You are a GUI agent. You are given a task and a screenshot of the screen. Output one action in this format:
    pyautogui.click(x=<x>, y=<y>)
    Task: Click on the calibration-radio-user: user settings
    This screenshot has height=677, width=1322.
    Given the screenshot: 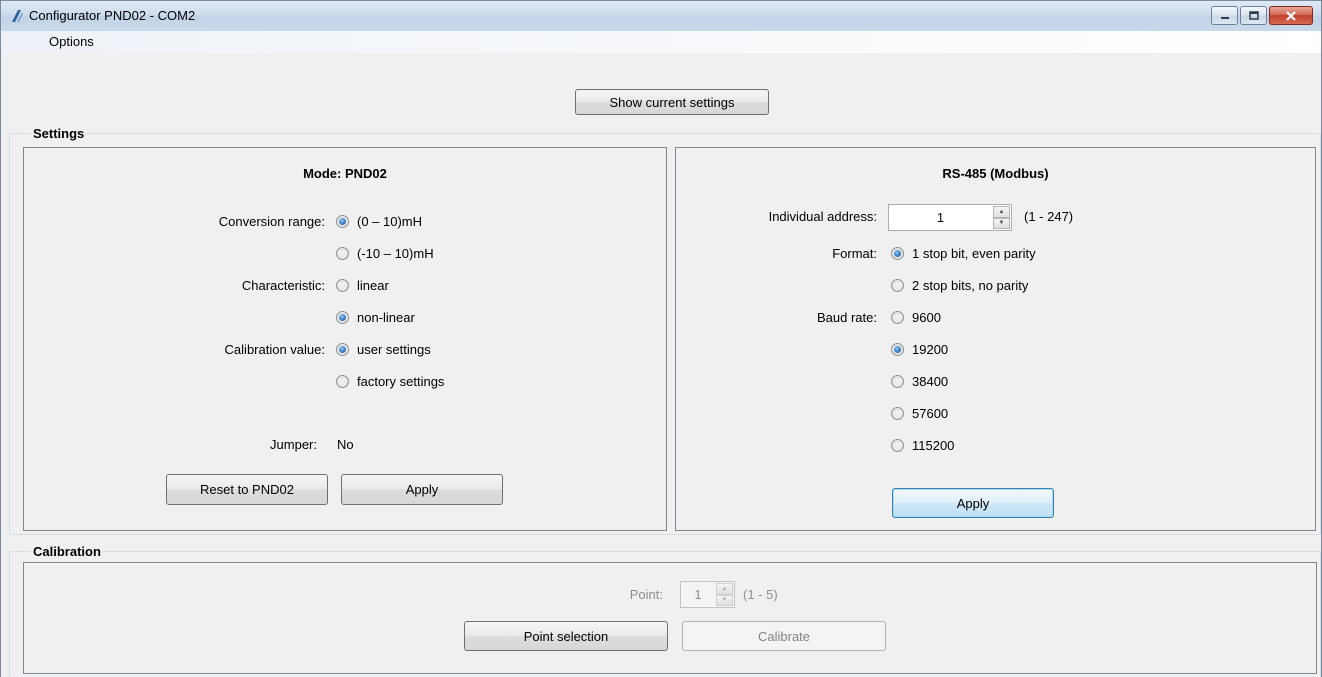 What is the action you would take?
    pyautogui.click(x=383, y=349)
    